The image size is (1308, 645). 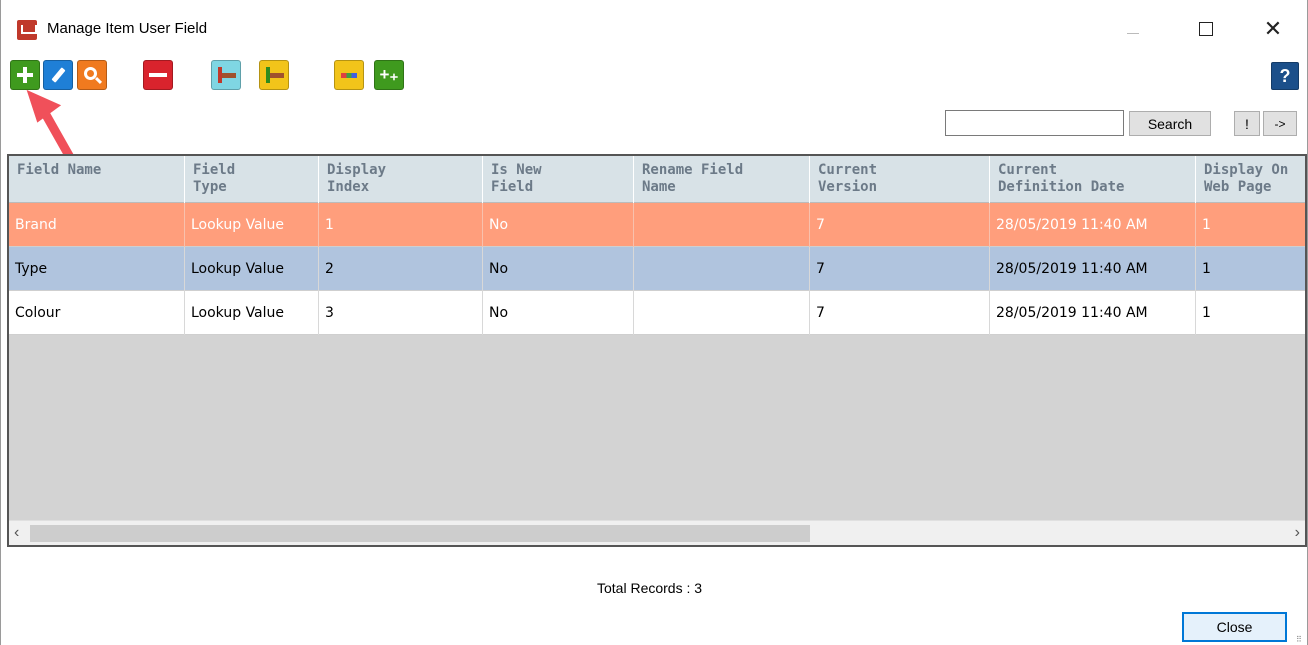 What do you see at coordinates (516, 170) in the screenshot?
I see `column-header-line: Is New` at bounding box center [516, 170].